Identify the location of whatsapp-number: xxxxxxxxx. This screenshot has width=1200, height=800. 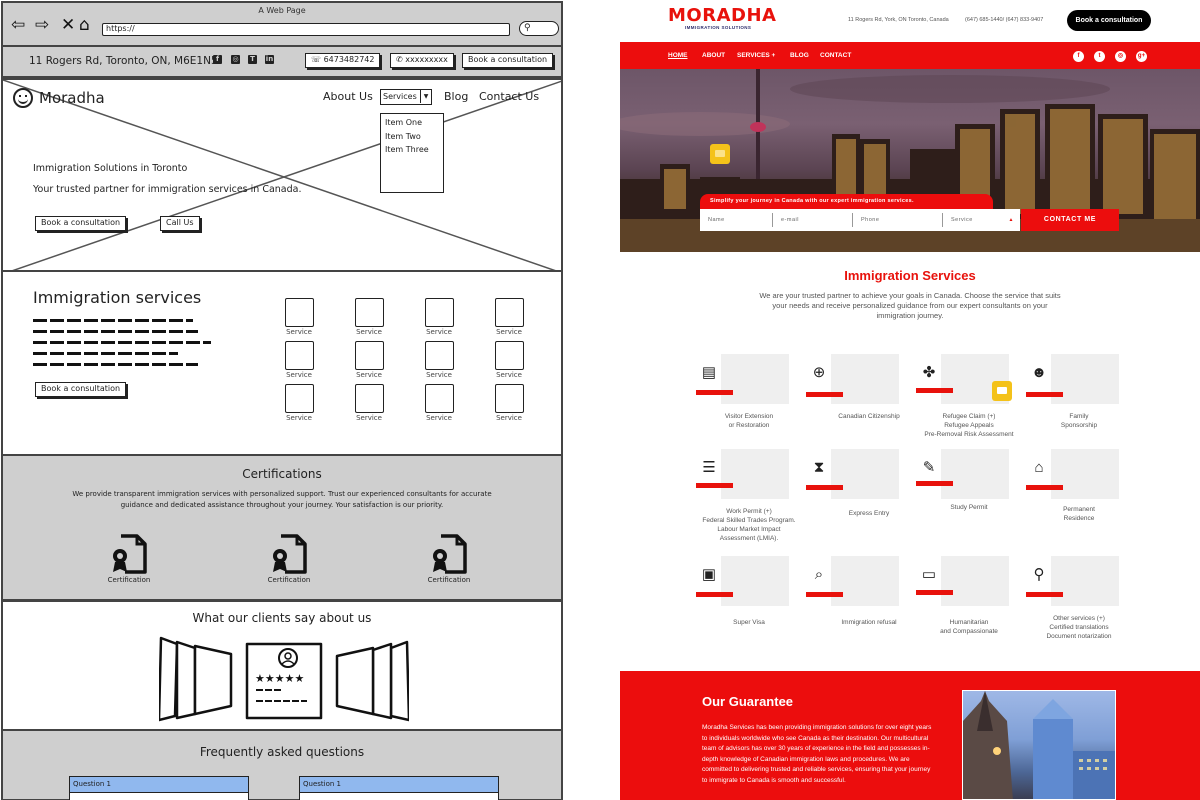
(426, 59).